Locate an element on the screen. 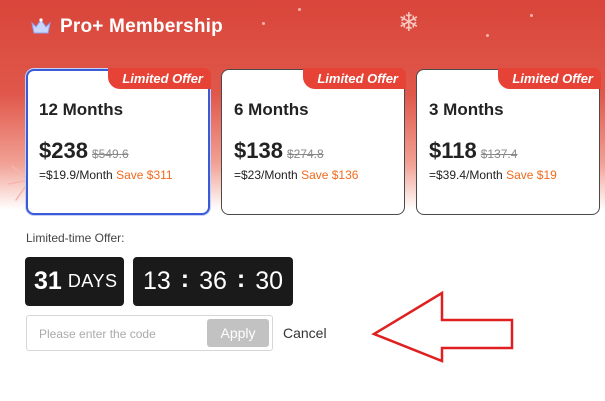 The height and width of the screenshot is (401, 605). promo-code-input is located at coordinates (124, 334).